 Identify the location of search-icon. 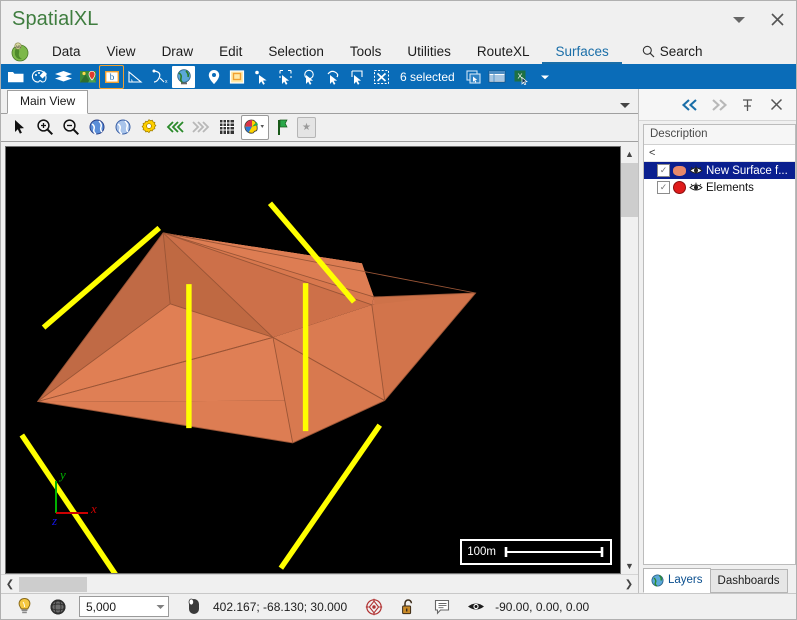
(648, 51).